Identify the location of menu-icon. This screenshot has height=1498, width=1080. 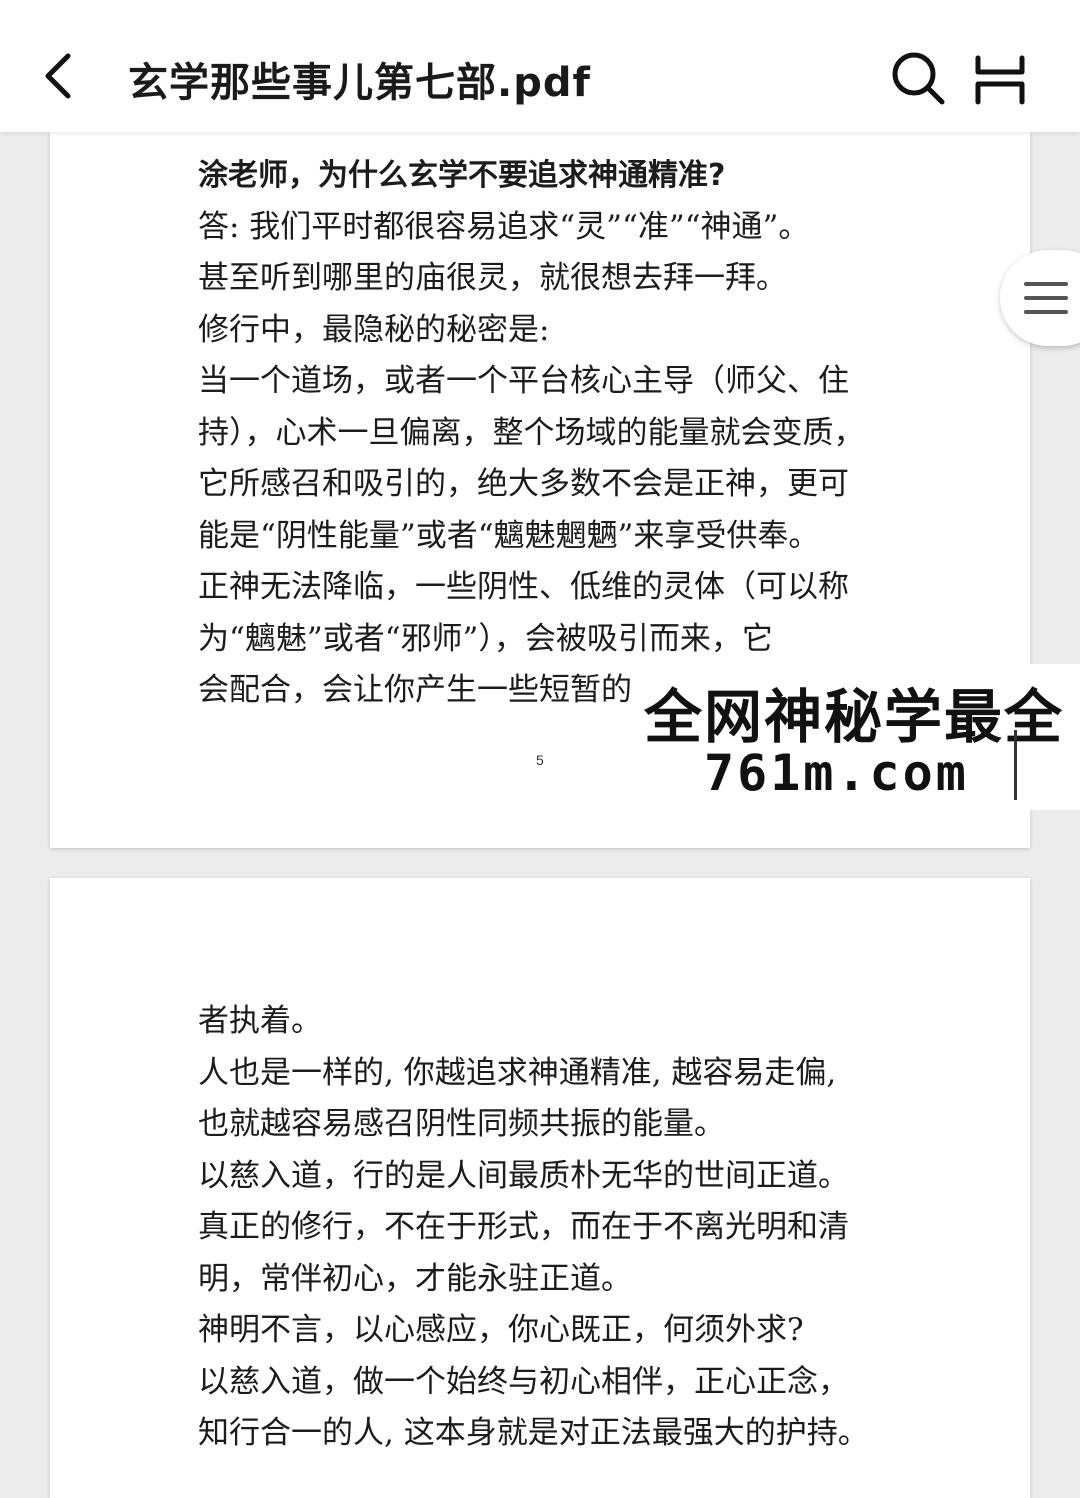
(1046, 298).